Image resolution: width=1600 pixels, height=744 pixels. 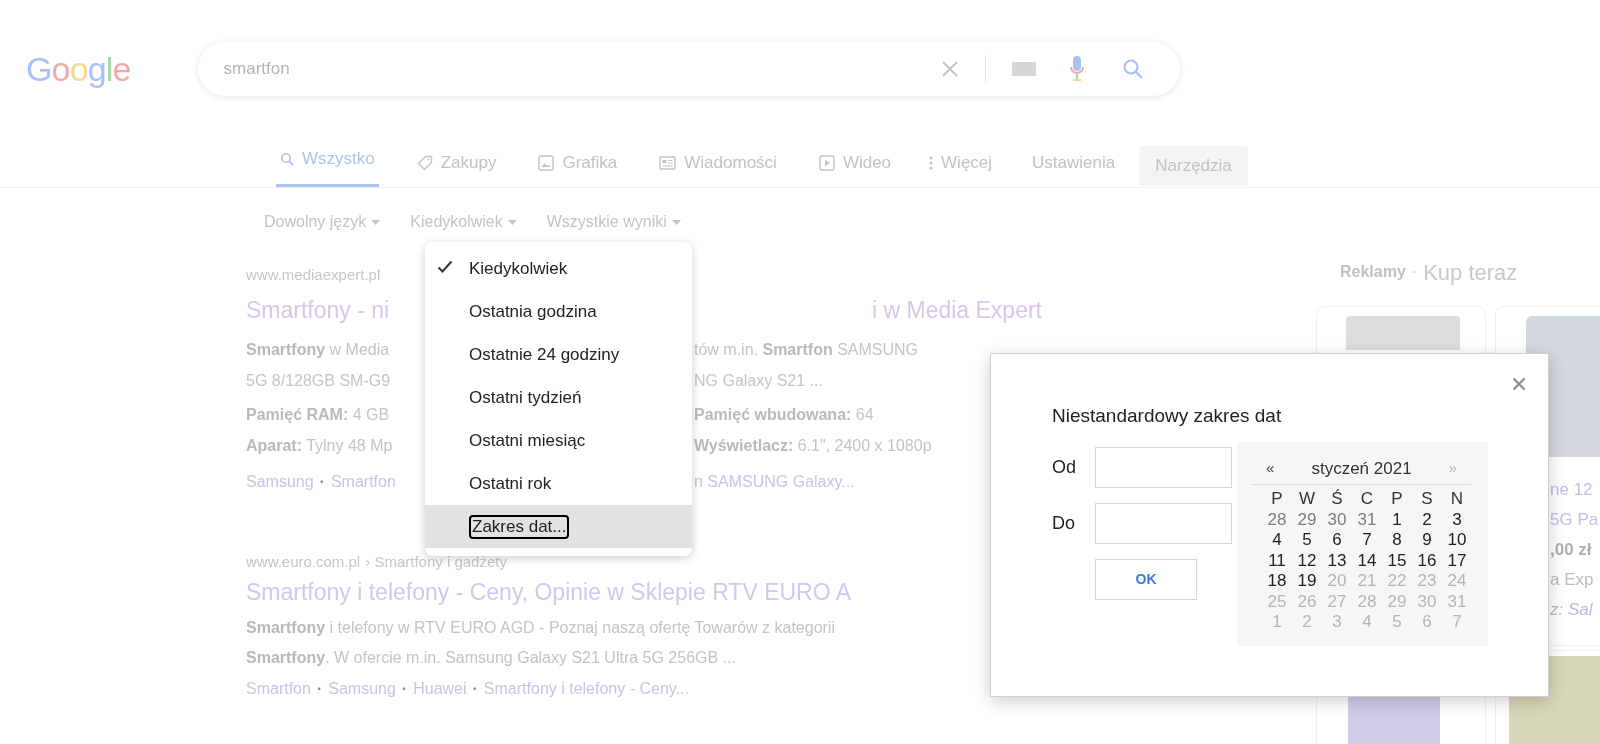 I want to click on snippet-text: tów m.in. Smartfon SAMSUNG, so click(x=806, y=349).